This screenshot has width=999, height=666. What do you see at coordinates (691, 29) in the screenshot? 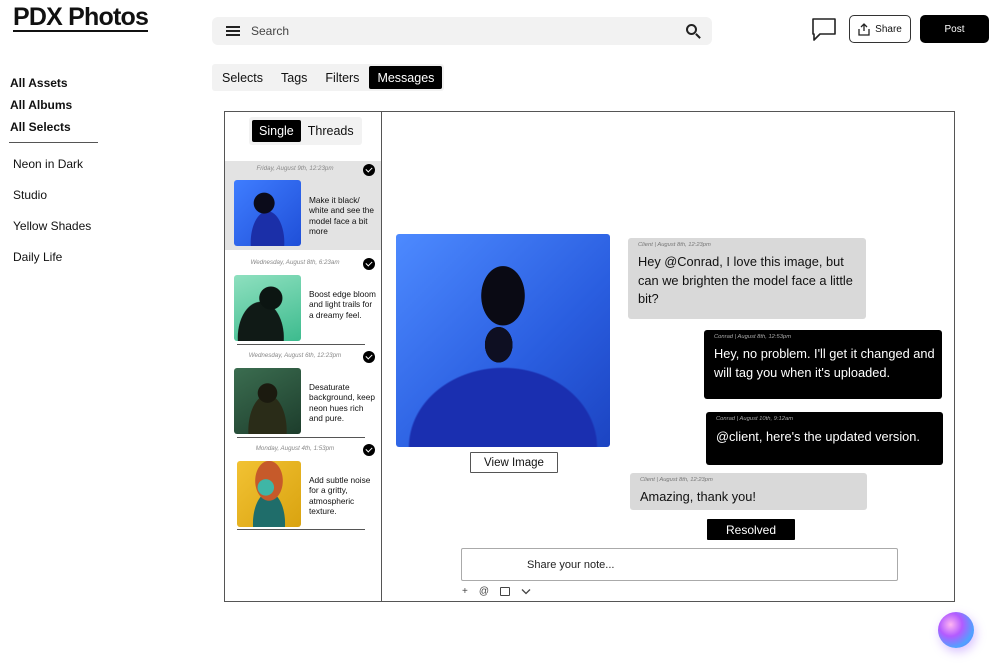
I see `search-icon` at bounding box center [691, 29].